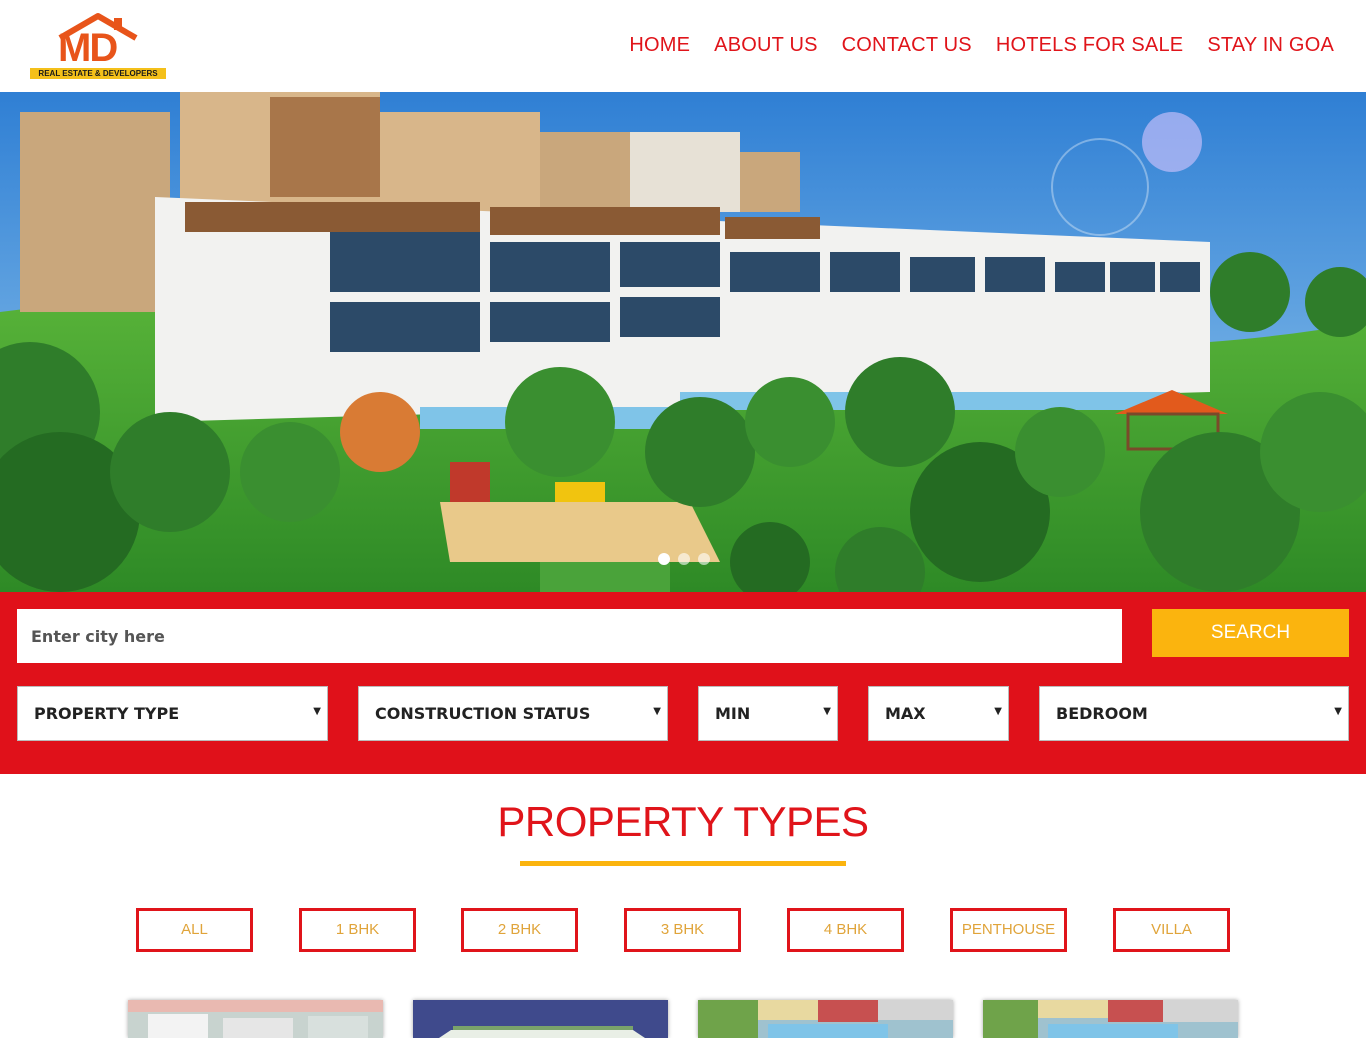 Image resolution: width=1366 pixels, height=1038 pixels. Describe the element at coordinates (107, 713) in the screenshot. I see `property-type-value: PROPERTY TYPE` at that location.